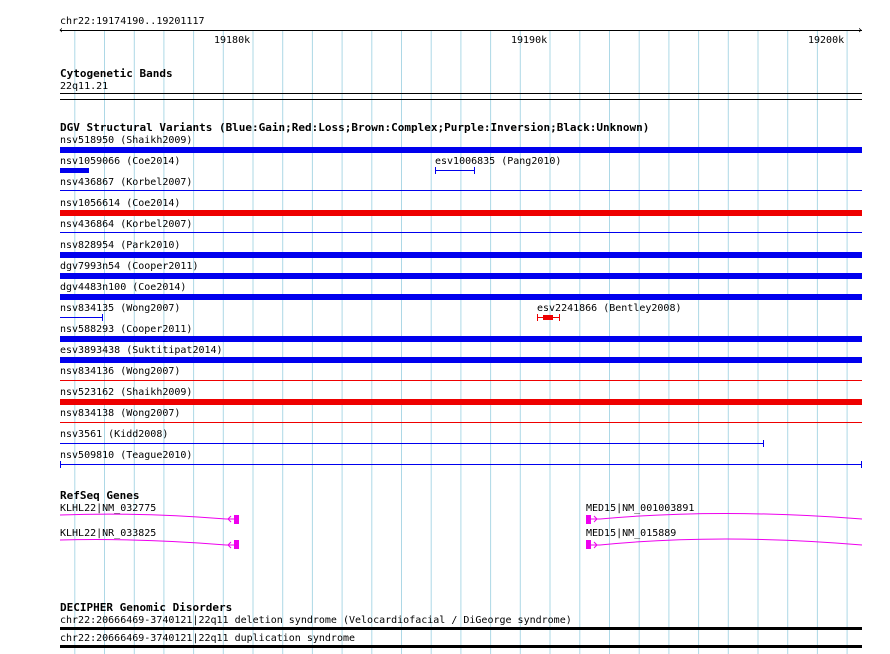  What do you see at coordinates (461, 531) in the screenshot?
I see `gene-models` at bounding box center [461, 531].